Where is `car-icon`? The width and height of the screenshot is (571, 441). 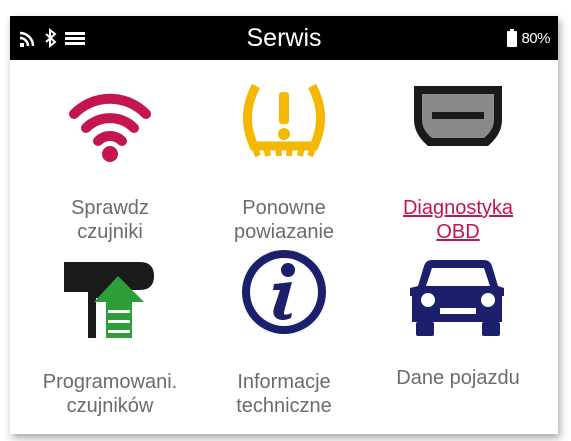 car-icon is located at coordinates (457, 298).